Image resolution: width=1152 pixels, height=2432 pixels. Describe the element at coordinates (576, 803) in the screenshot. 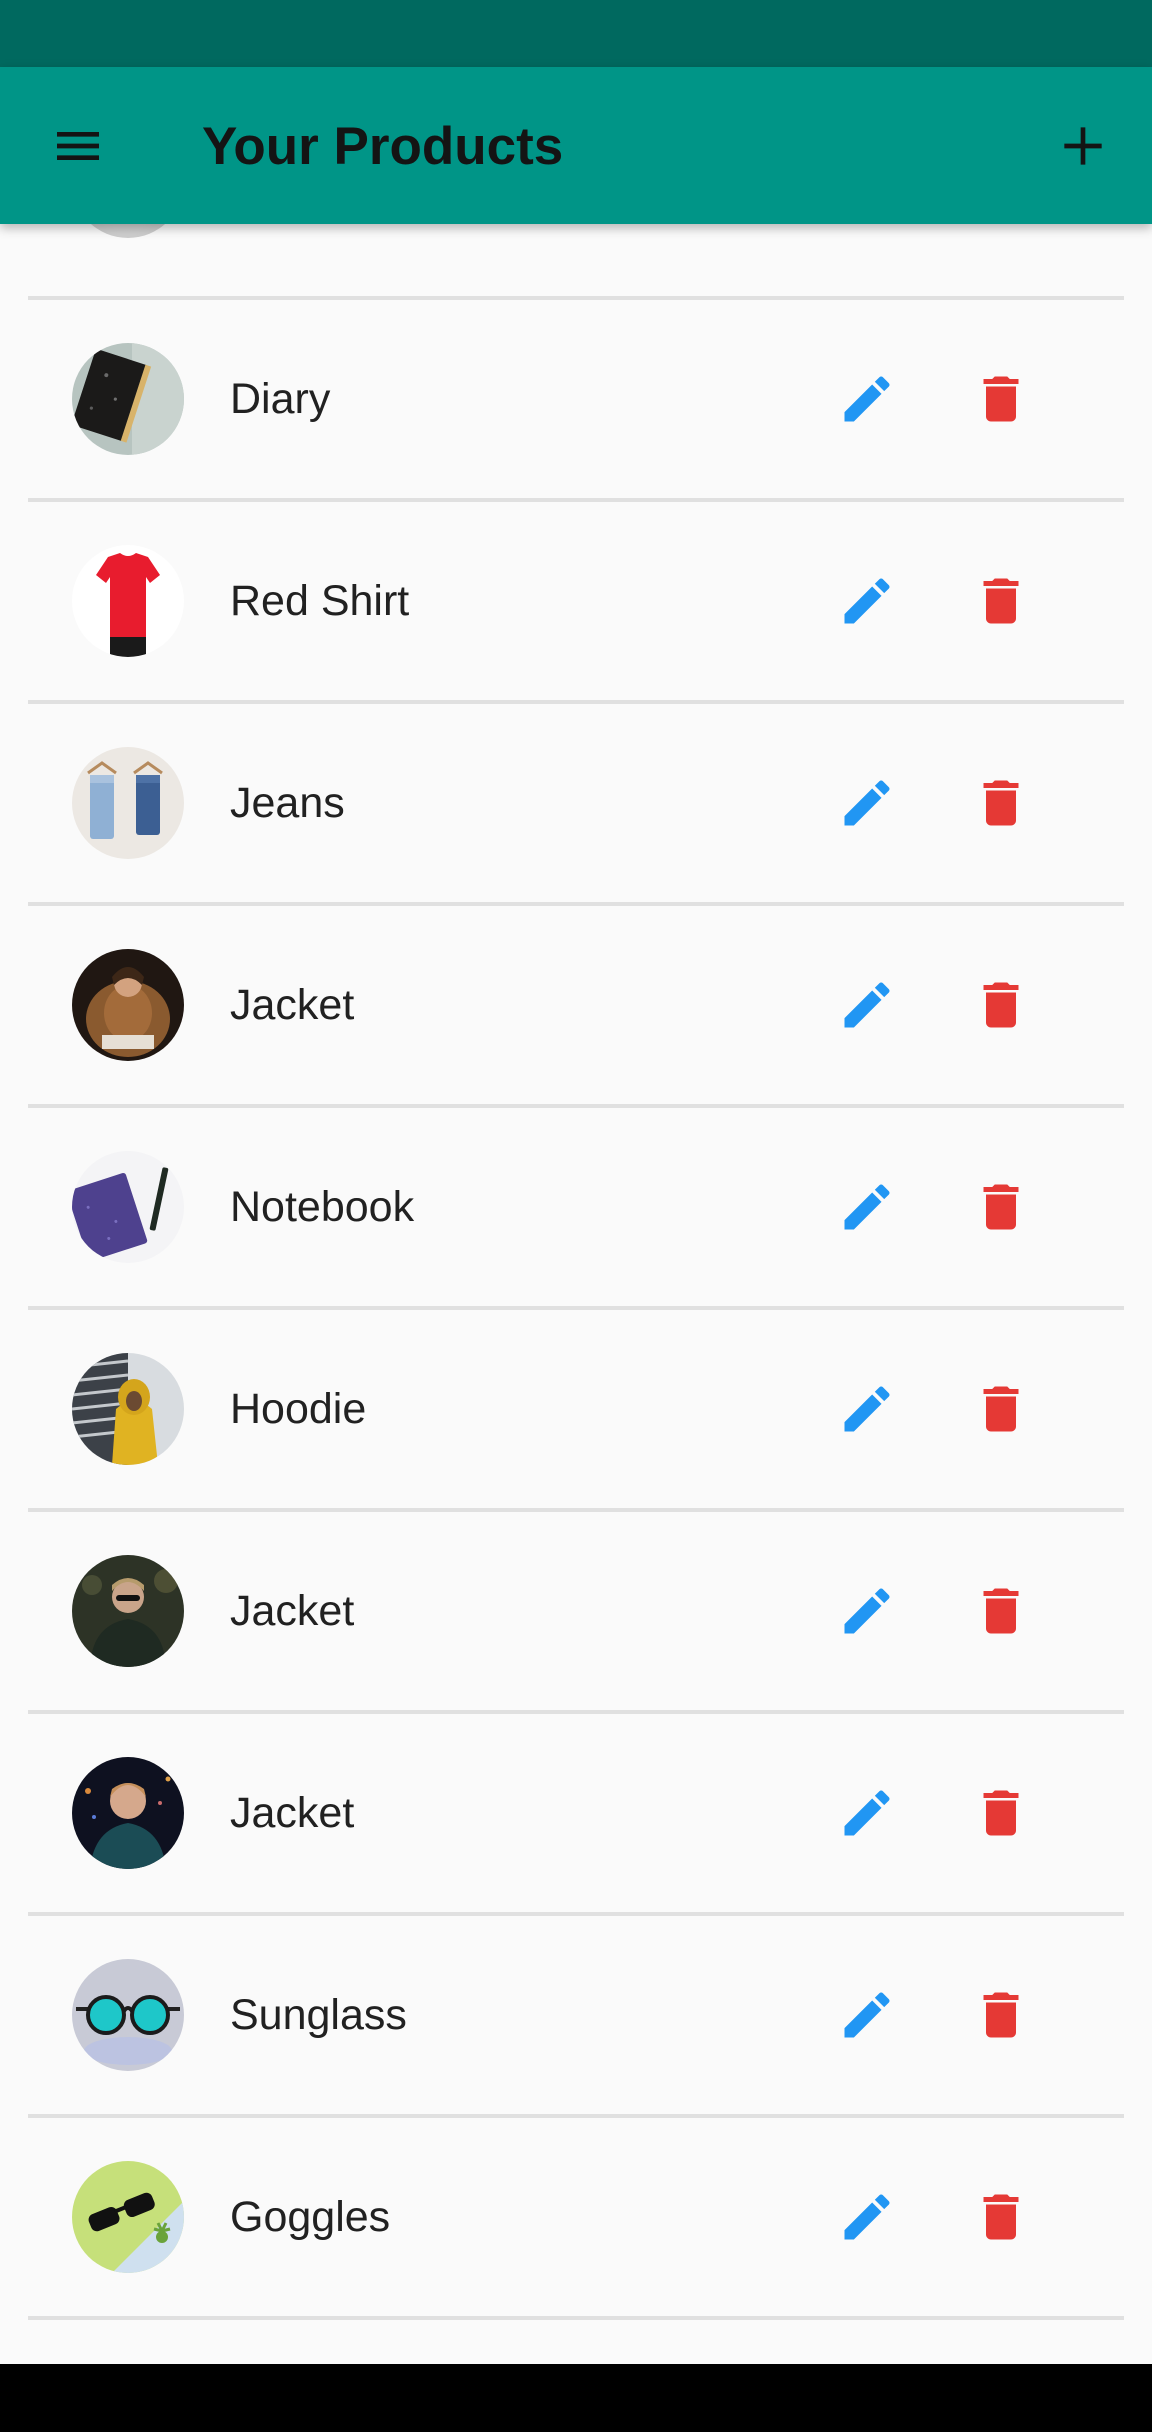

I see `list-item: Jeans` at that location.